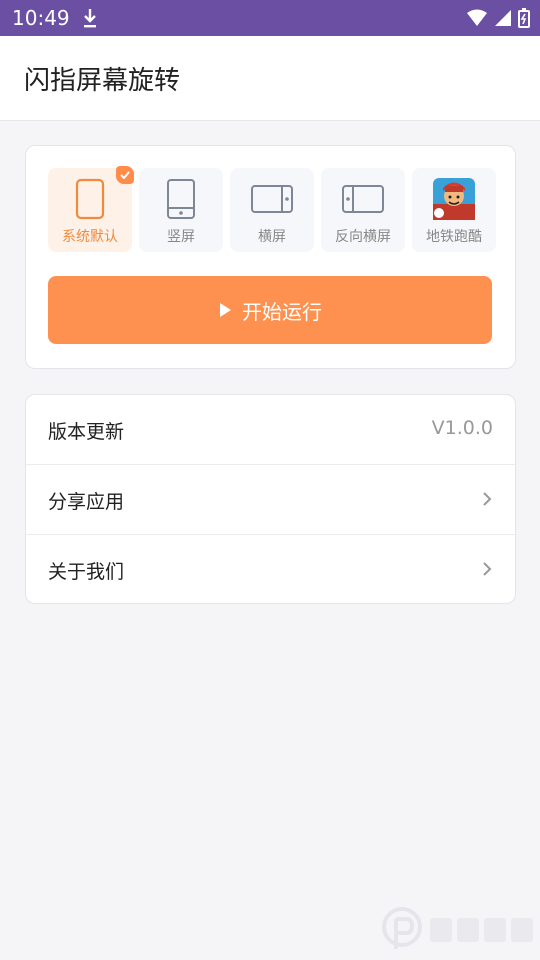 The height and width of the screenshot is (960, 540). I want to click on watermark-logo, so click(460, 930).